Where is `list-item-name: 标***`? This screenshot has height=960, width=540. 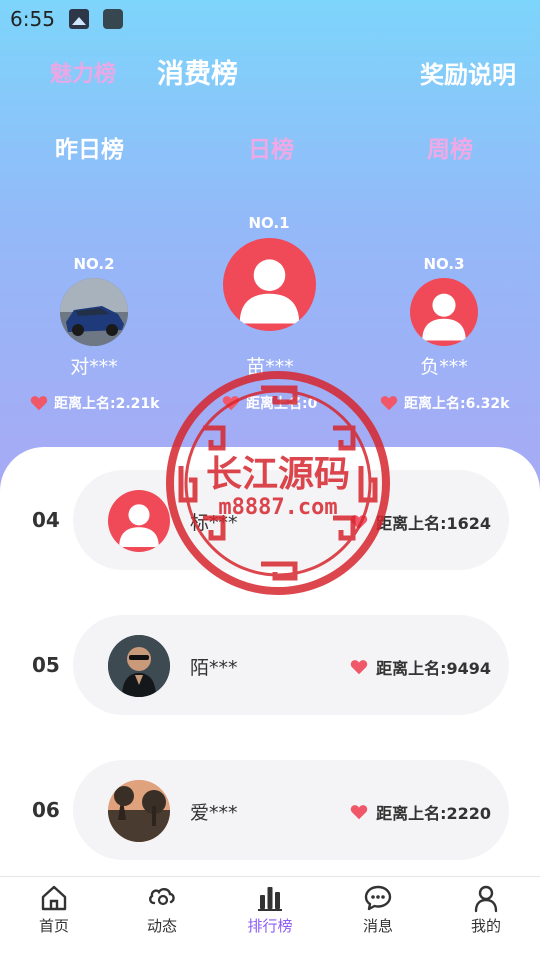 list-item-name: 标*** is located at coordinates (214, 523).